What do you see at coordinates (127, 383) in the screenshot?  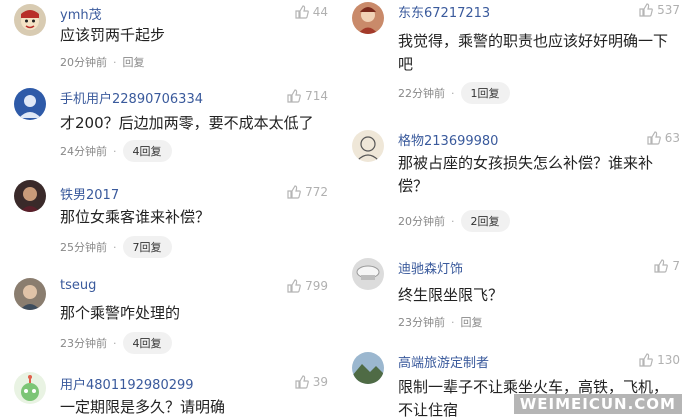 I see `comment-username: 用户4801192980299` at bounding box center [127, 383].